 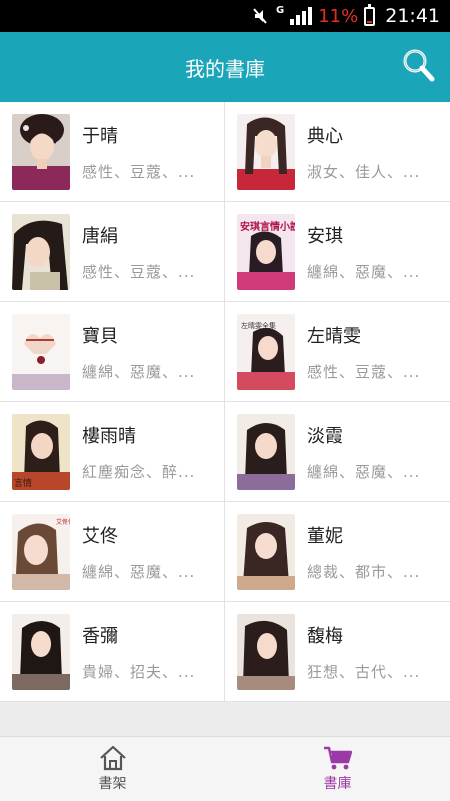 I want to click on home-icon, so click(x=112, y=758).